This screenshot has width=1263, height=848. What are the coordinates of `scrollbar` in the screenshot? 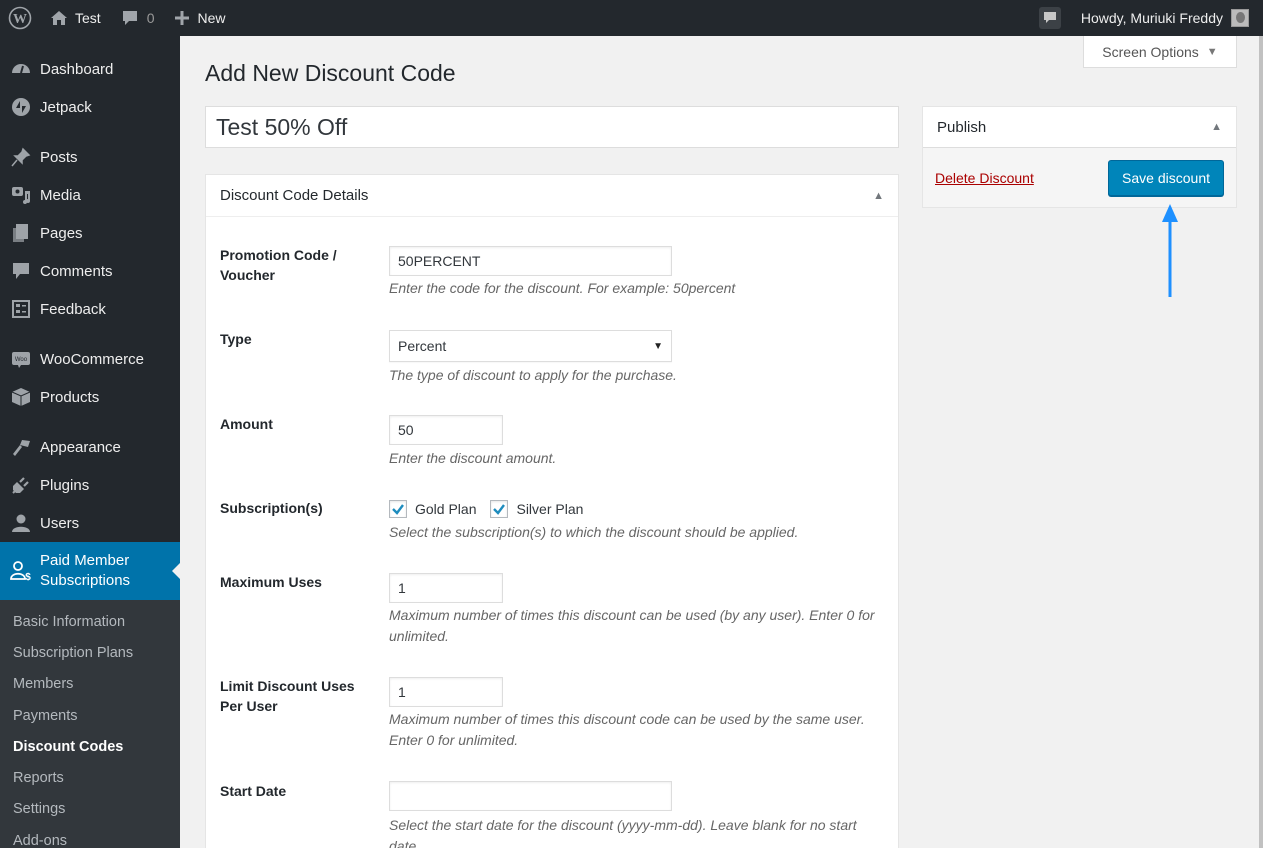 It's located at (1261, 442).